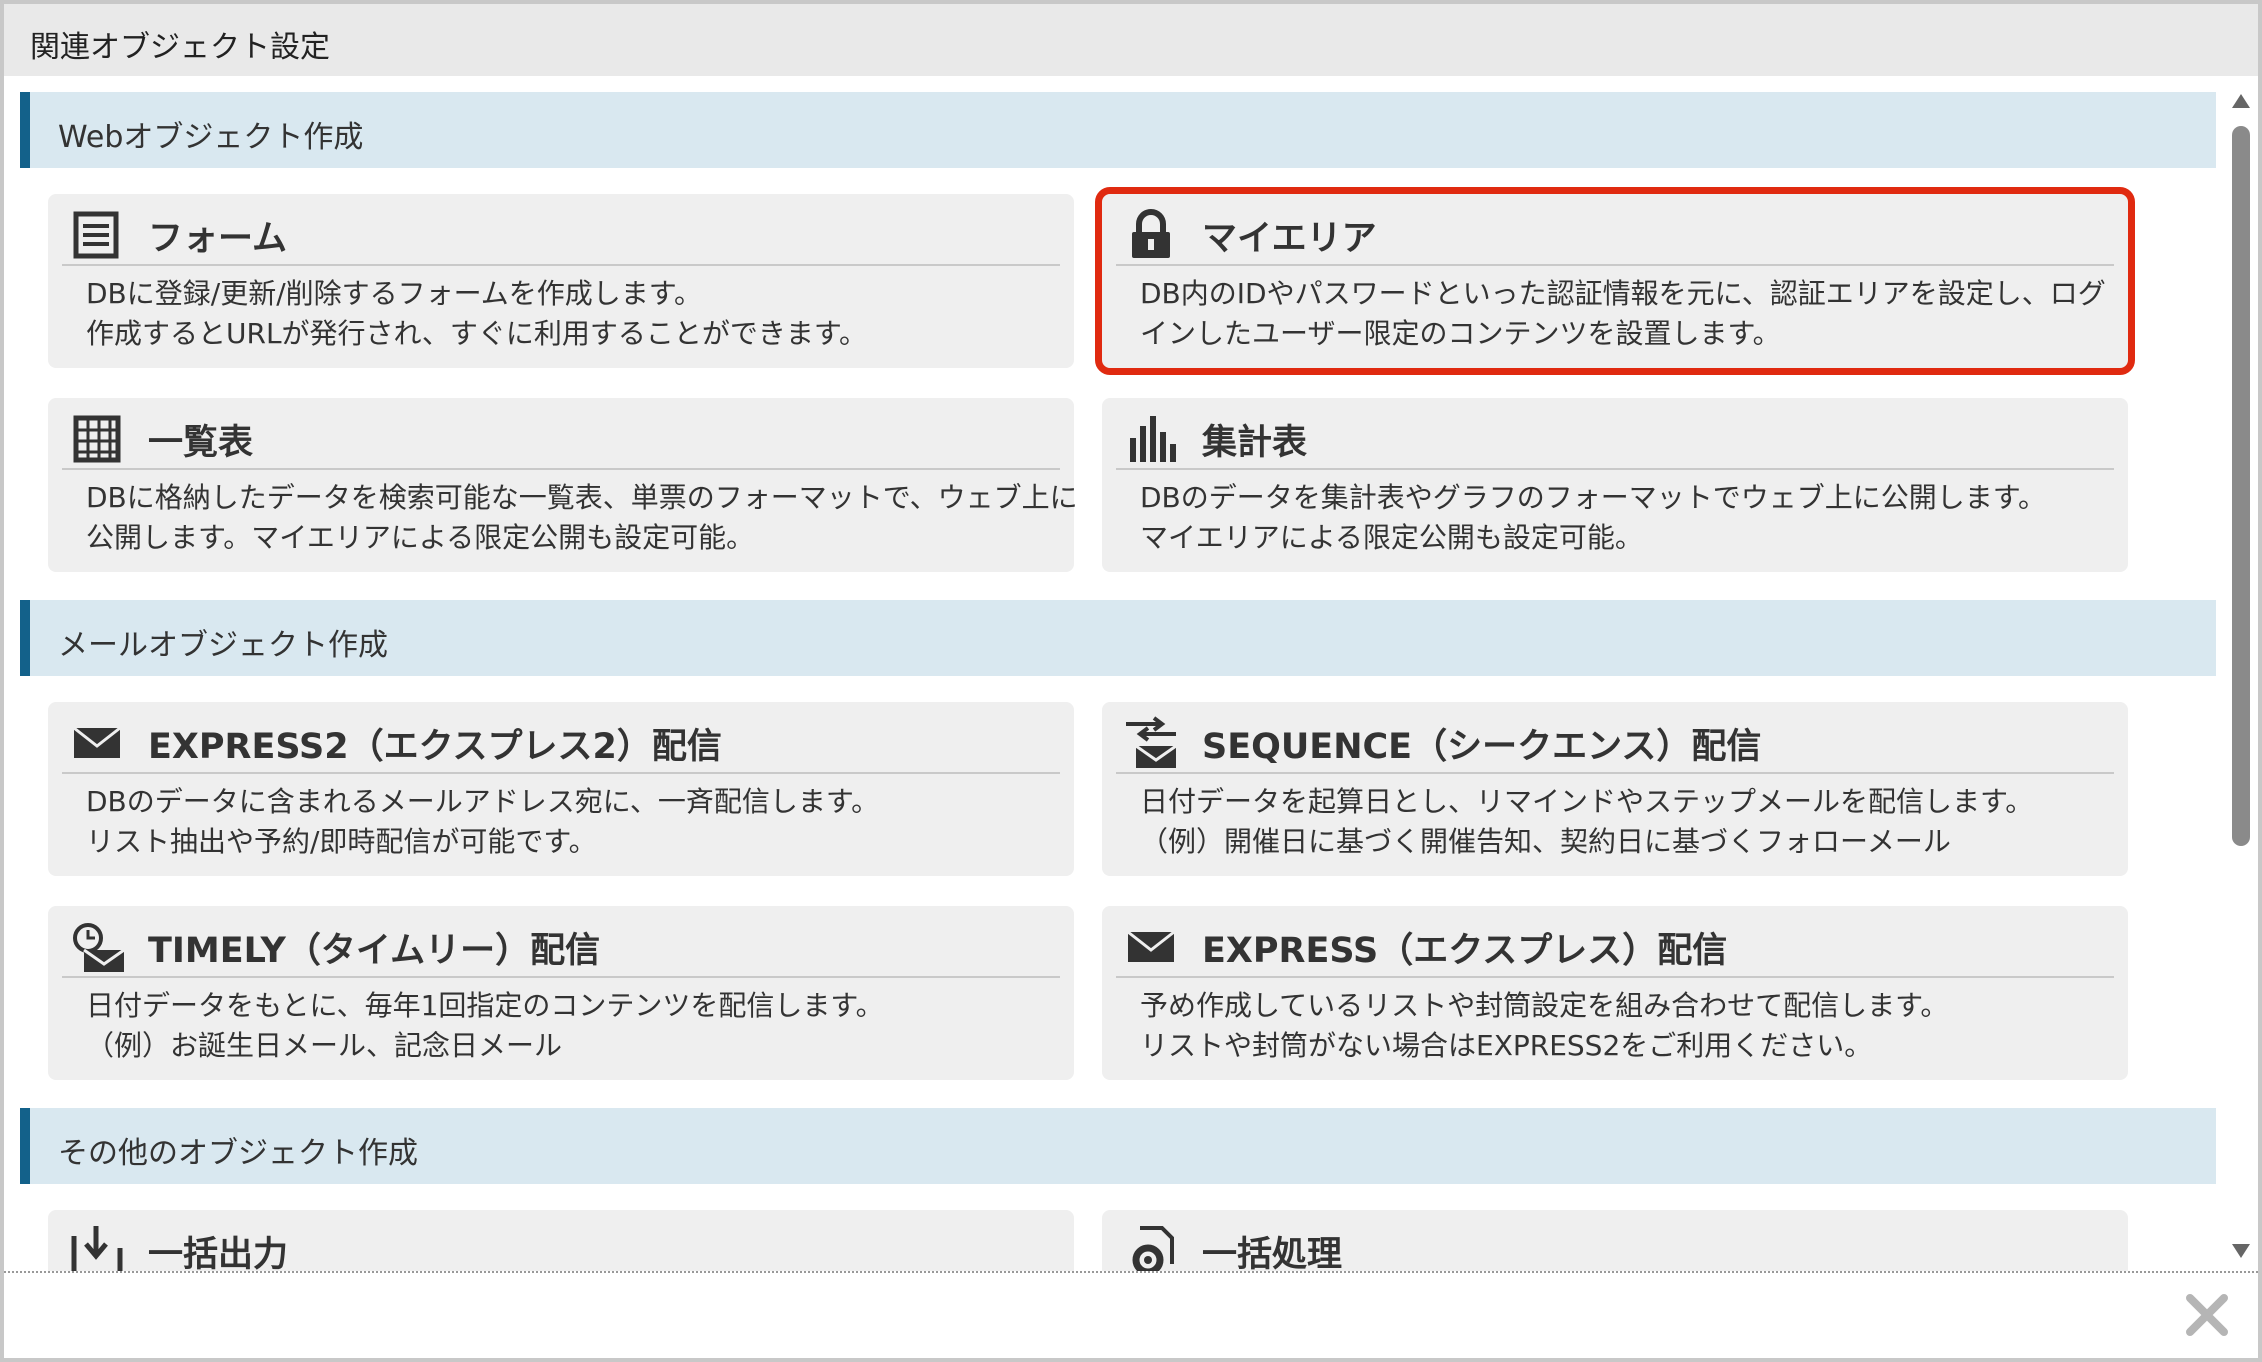 The width and height of the screenshot is (2262, 1362). Describe the element at coordinates (180, 47) in the screenshot. I see `dialog-title: 関連オブジェクト設定` at that location.